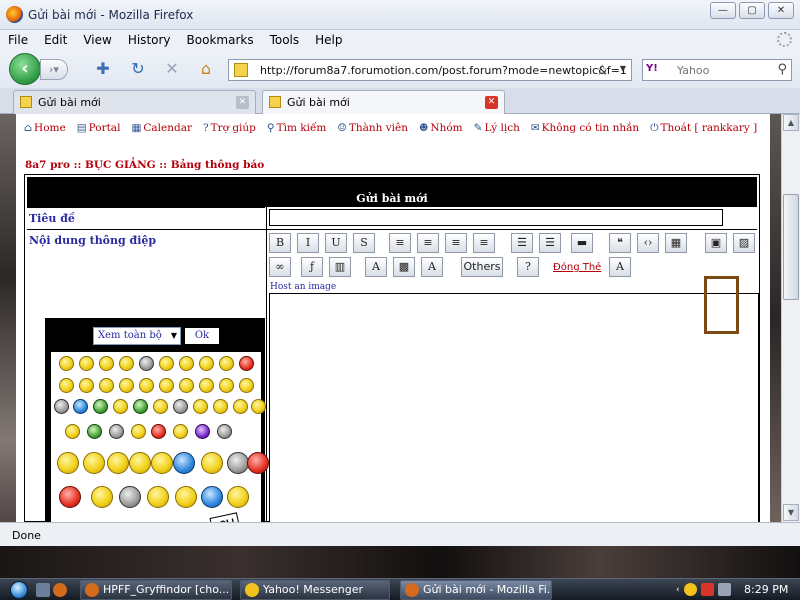 This screenshot has height=600, width=800. Describe the element at coordinates (496, 217) in the screenshot. I see `subject-input` at that location.